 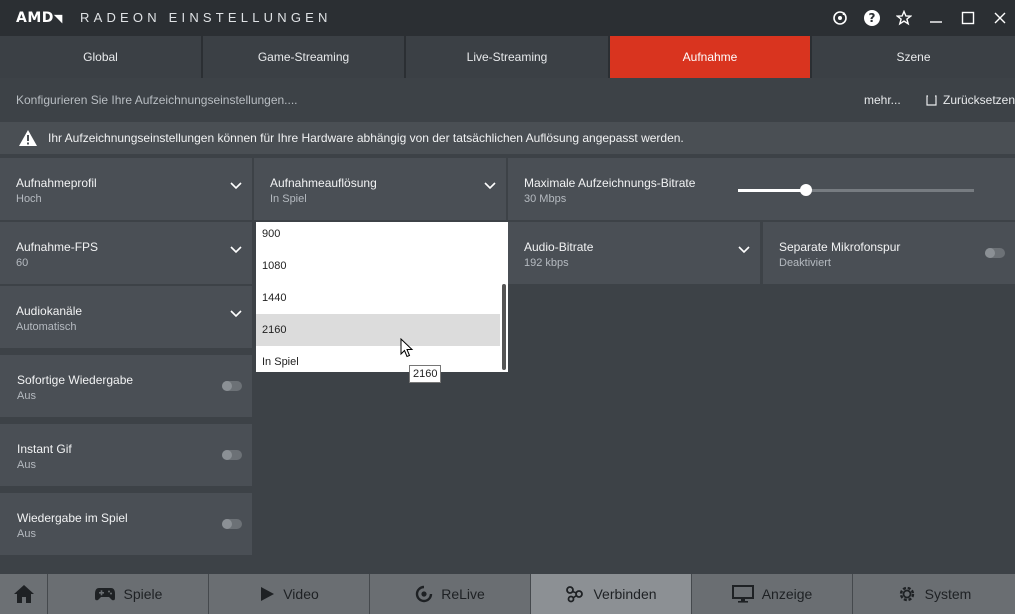 What do you see at coordinates (968, 18) in the screenshot?
I see `maximize-icon` at bounding box center [968, 18].